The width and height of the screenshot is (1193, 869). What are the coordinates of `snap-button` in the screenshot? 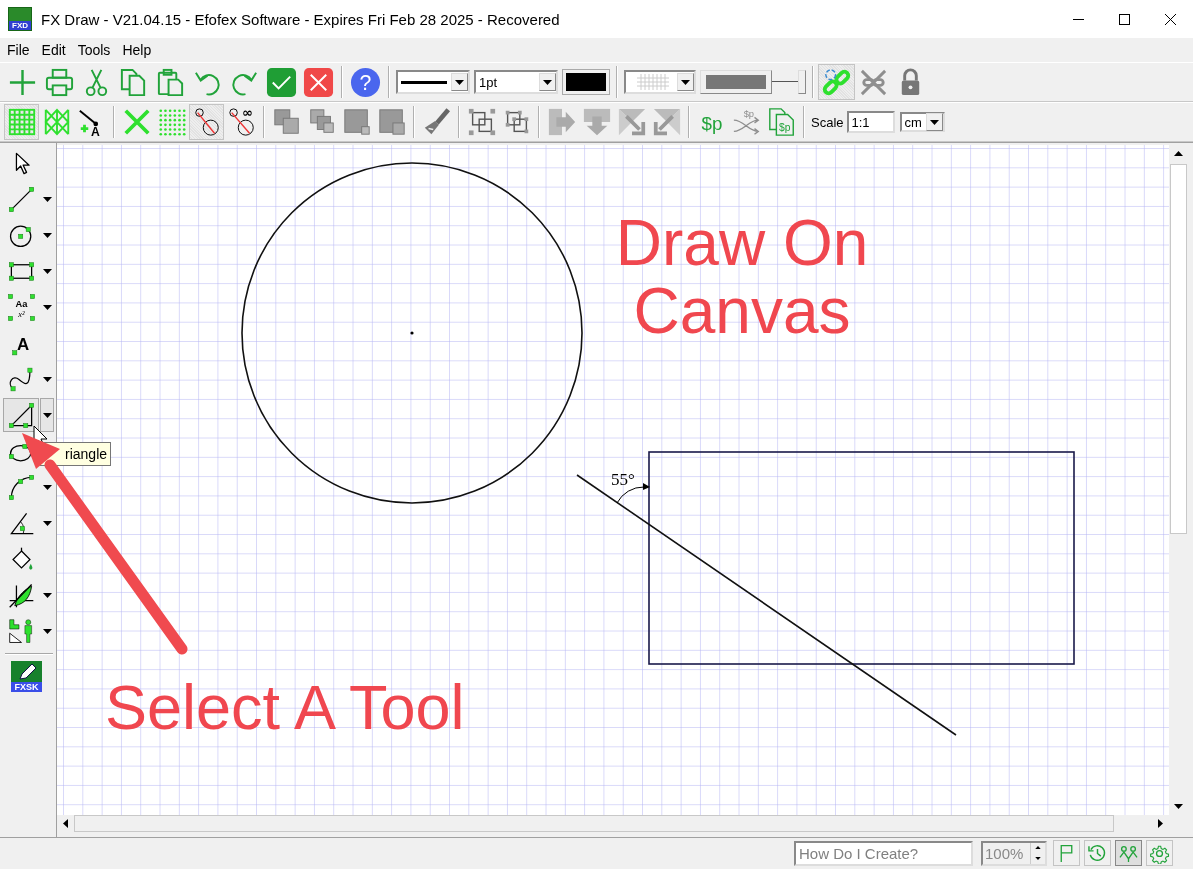 It's located at (206, 122).